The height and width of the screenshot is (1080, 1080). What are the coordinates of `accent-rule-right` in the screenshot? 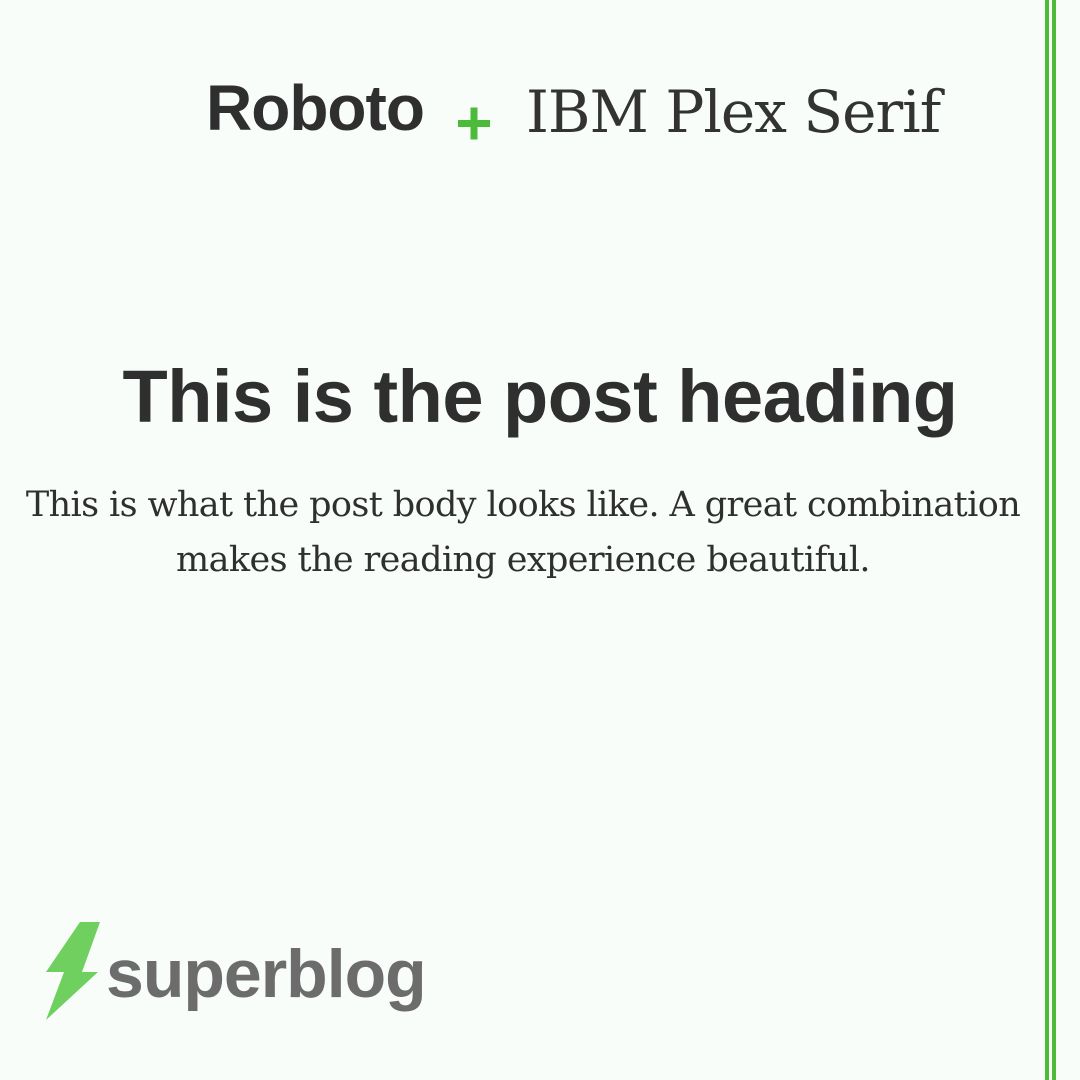 It's located at (1054, 540).